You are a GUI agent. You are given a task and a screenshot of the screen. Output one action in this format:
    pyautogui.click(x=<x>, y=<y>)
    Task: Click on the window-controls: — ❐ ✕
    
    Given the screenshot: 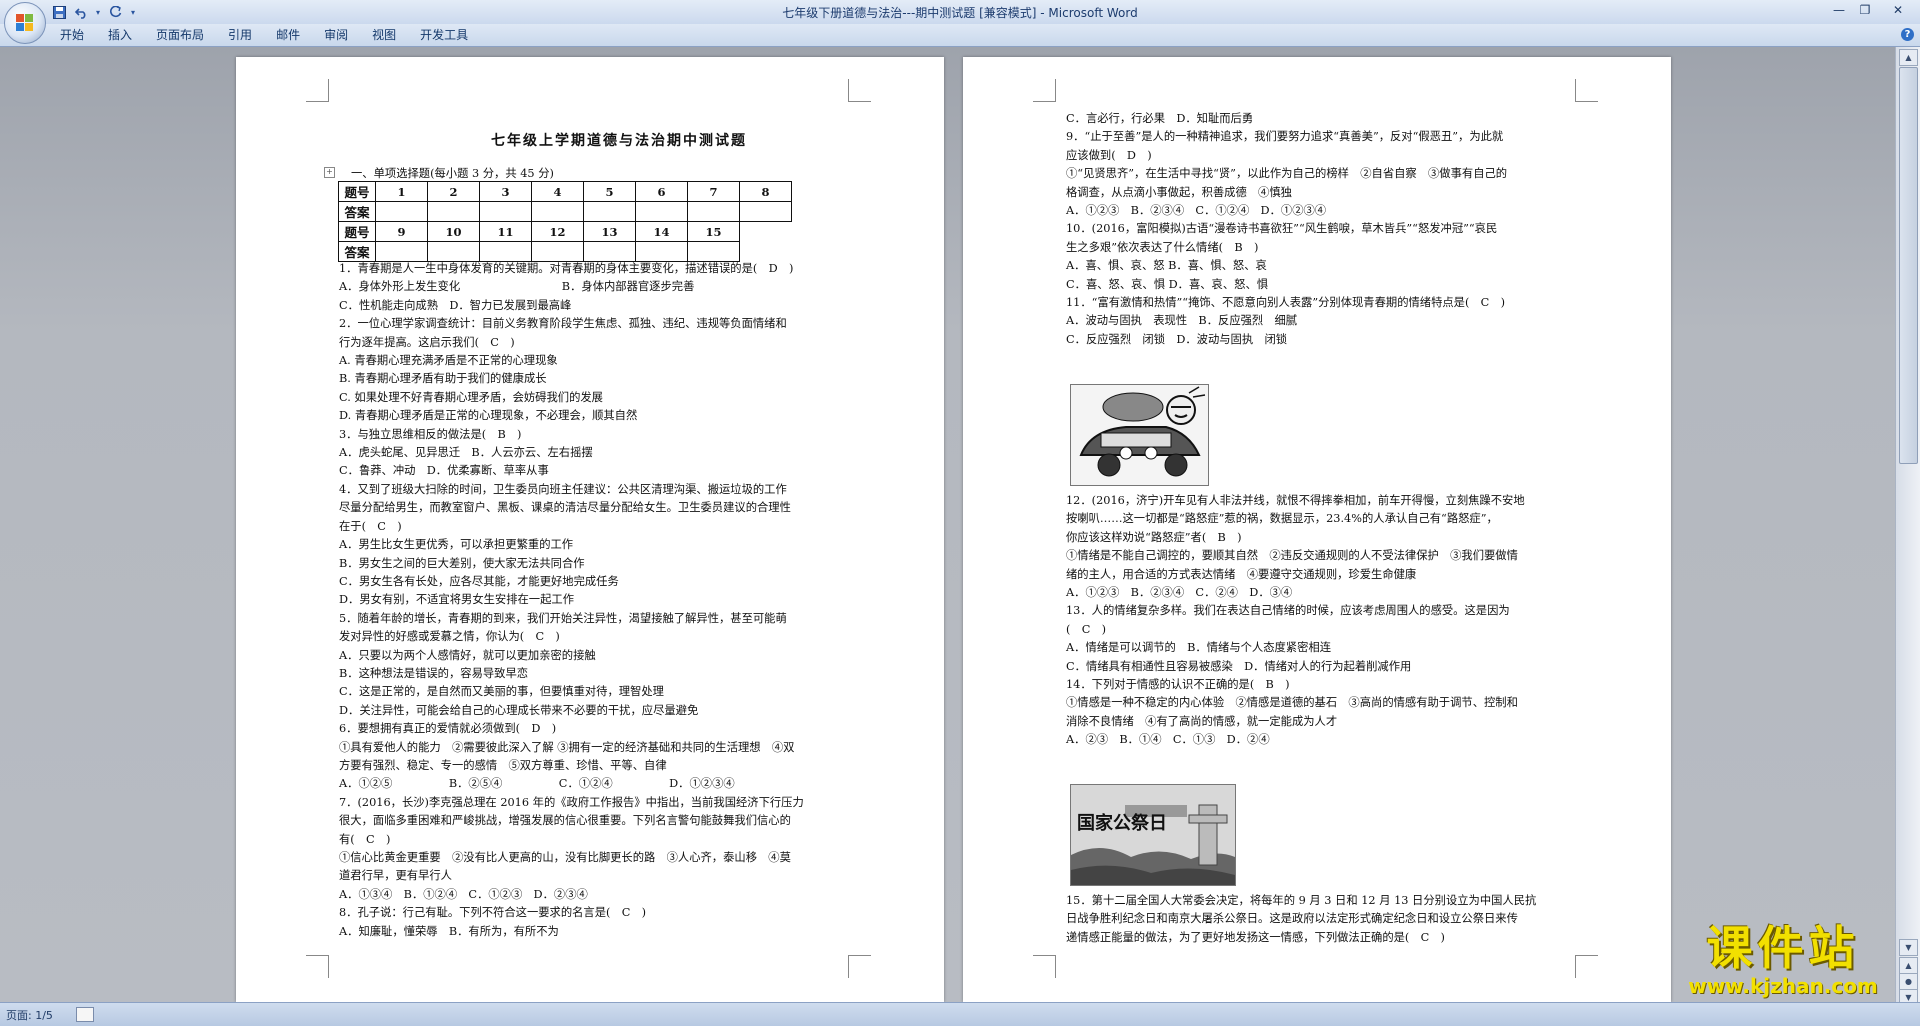 What is the action you would take?
    pyautogui.click(x=1872, y=11)
    